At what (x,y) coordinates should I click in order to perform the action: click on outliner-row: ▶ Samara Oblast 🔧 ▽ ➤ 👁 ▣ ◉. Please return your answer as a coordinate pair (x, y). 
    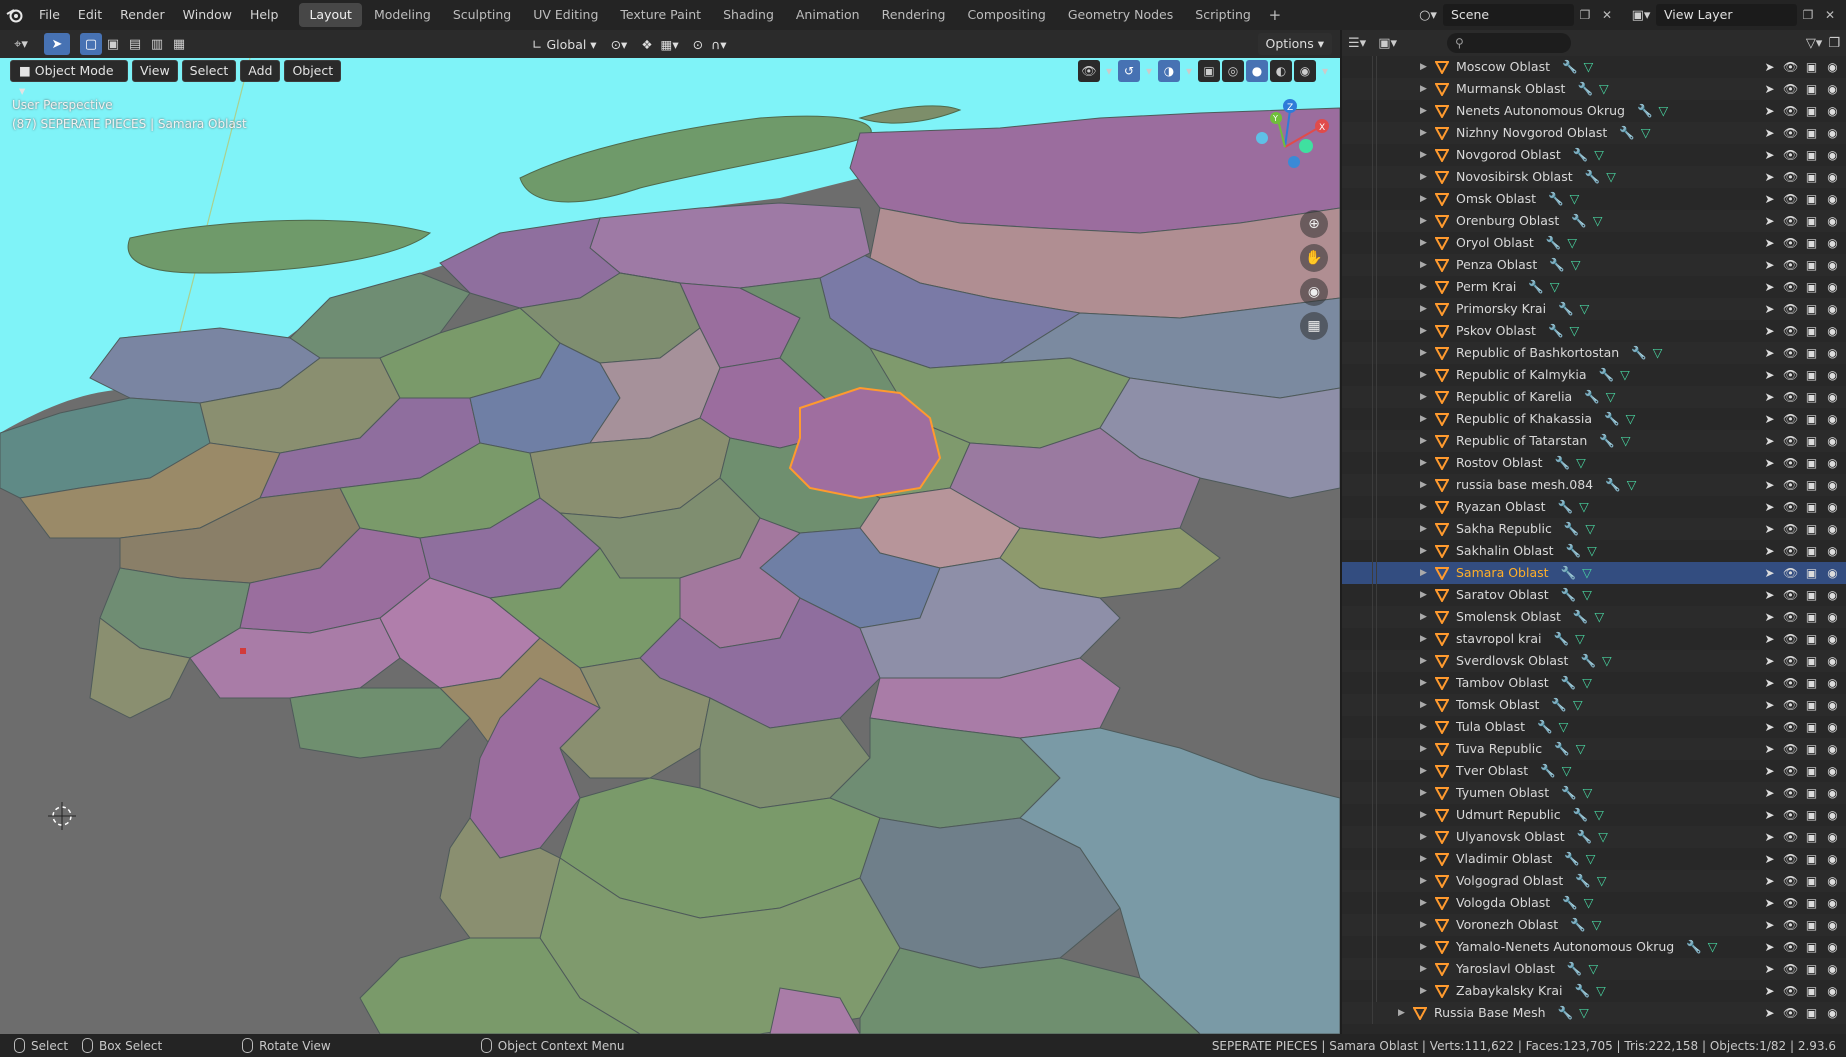
    Looking at the image, I should click on (1594, 573).